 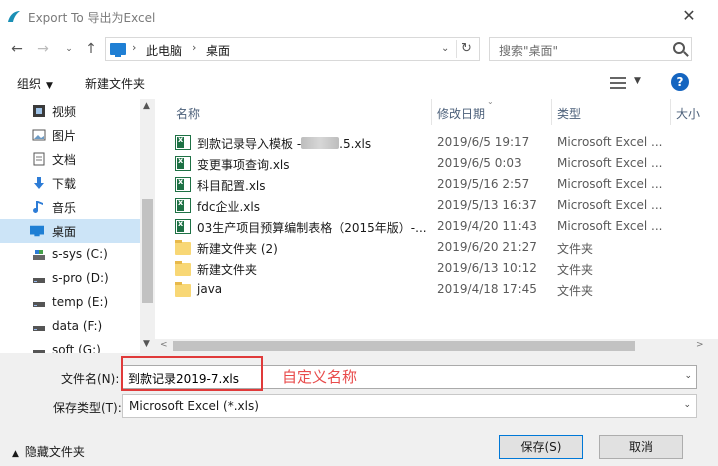 What do you see at coordinates (70, 159) in the screenshot?
I see `nav-item-documents: 文档` at bounding box center [70, 159].